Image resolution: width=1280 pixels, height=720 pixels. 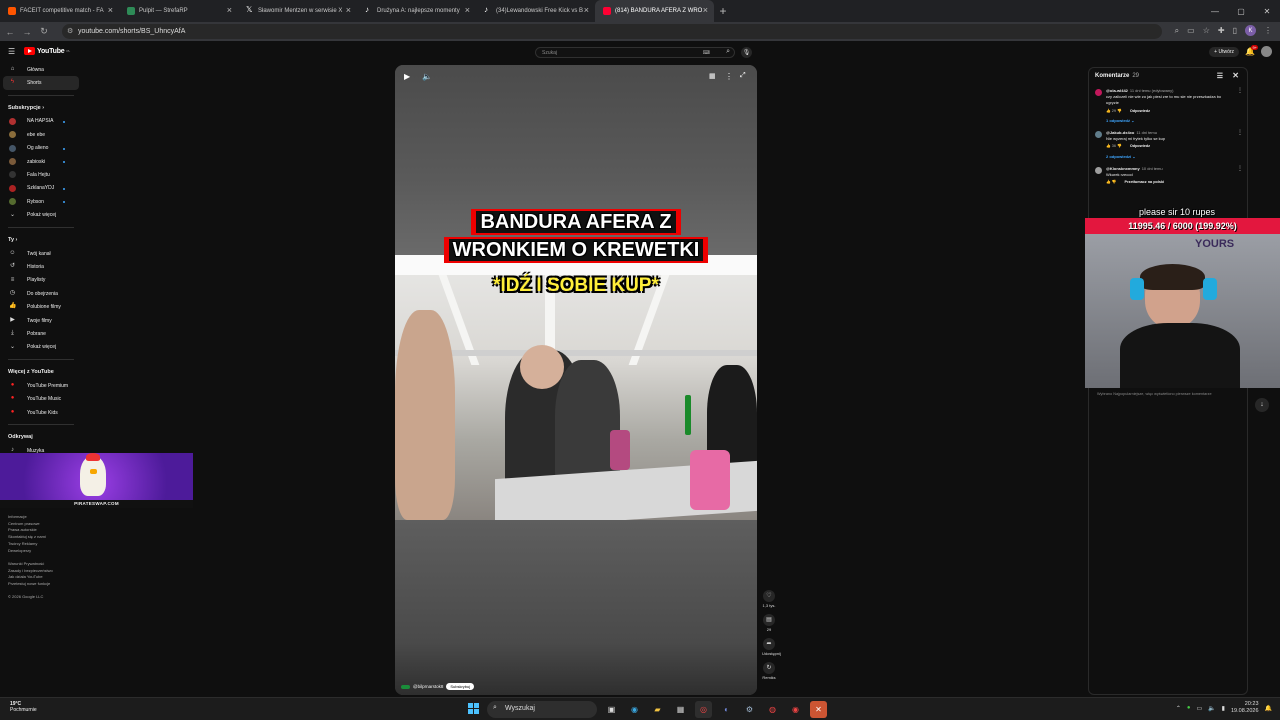 I want to click on taskbar-search: ⌕ Wyszukaj, so click(x=542, y=709).